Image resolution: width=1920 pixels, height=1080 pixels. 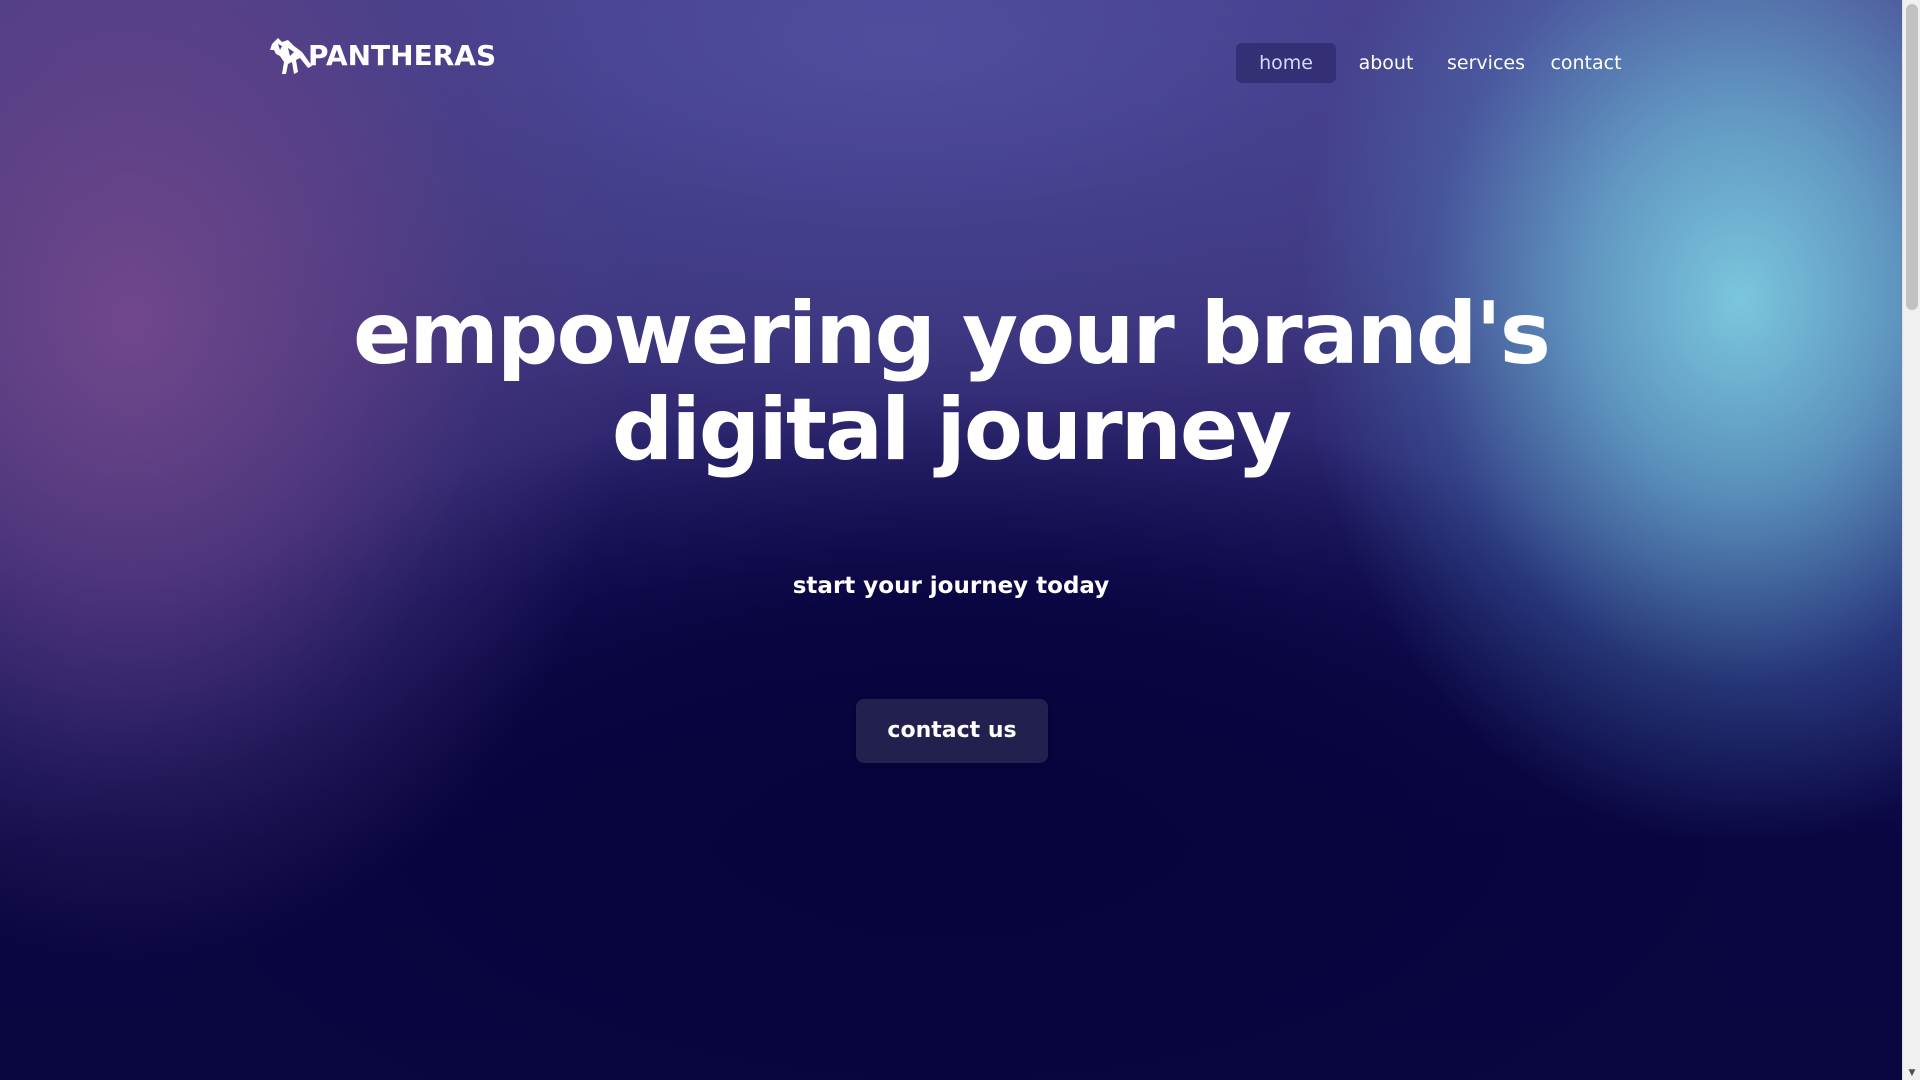 What do you see at coordinates (952, 731) in the screenshot?
I see `contact-us-button: contact us` at bounding box center [952, 731].